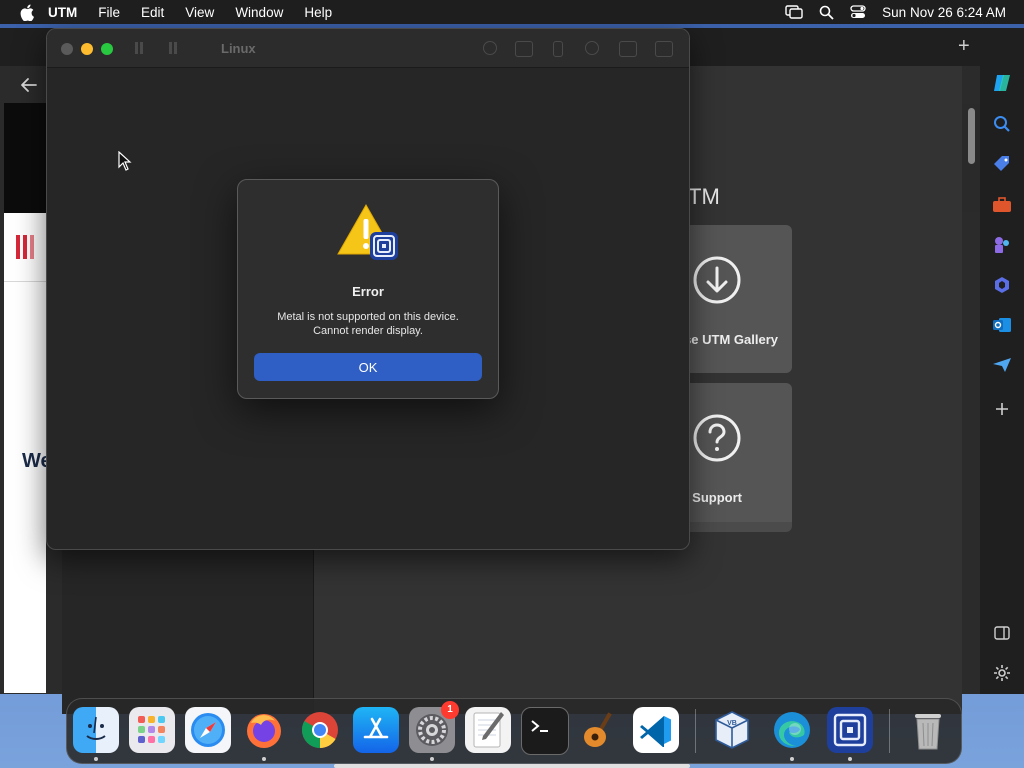  Describe the element at coordinates (628, 49) in the screenshot. I see `vm-shared-folder-icon` at that location.